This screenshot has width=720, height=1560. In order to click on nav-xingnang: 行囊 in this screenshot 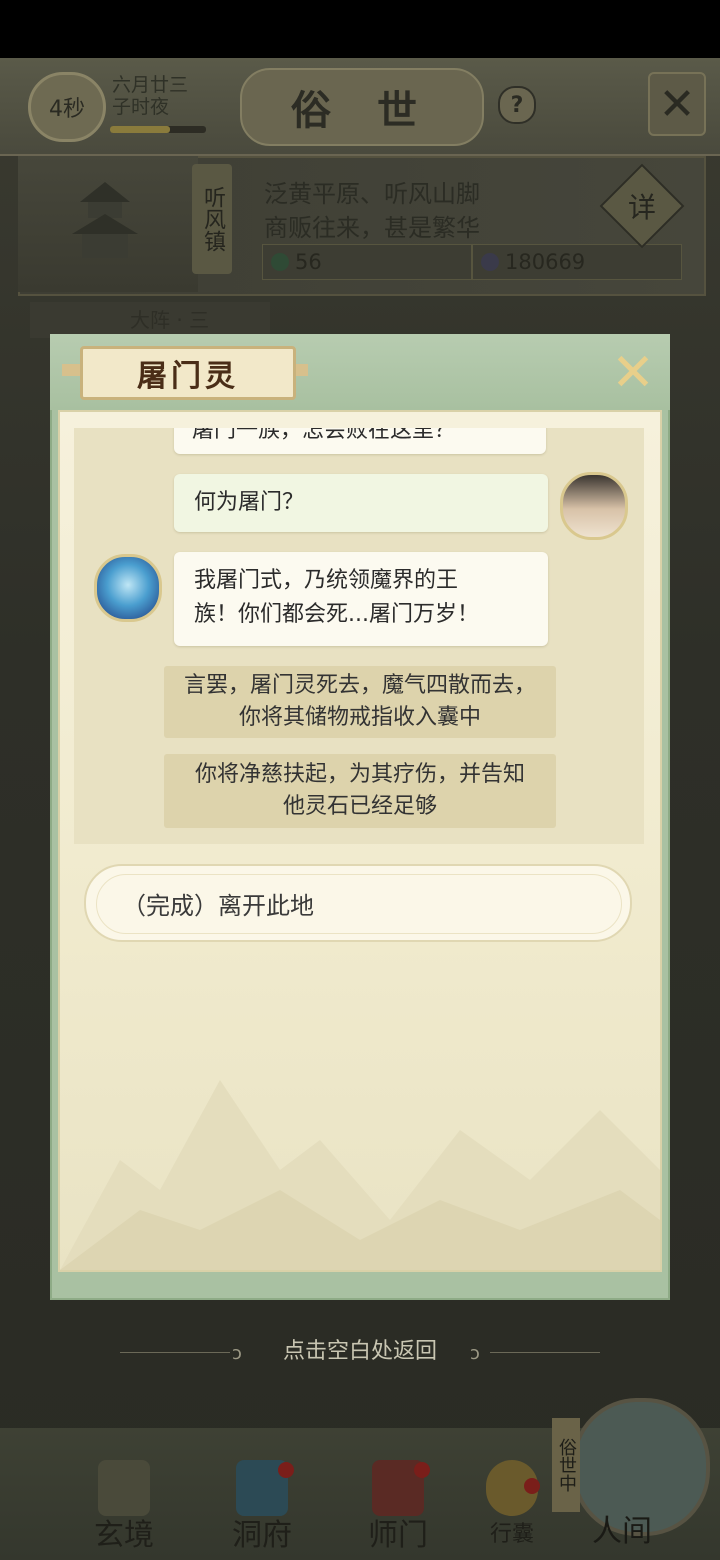, I will do `click(512, 1505)`.